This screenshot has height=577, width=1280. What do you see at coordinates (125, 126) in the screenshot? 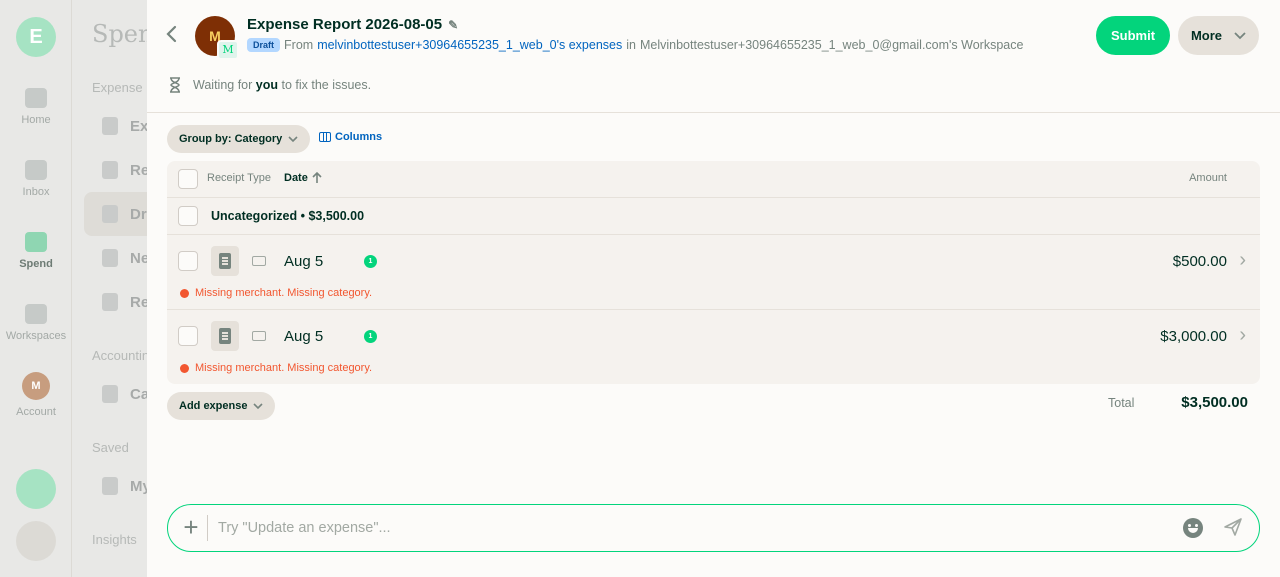
I see `lnav-item: Ex` at bounding box center [125, 126].